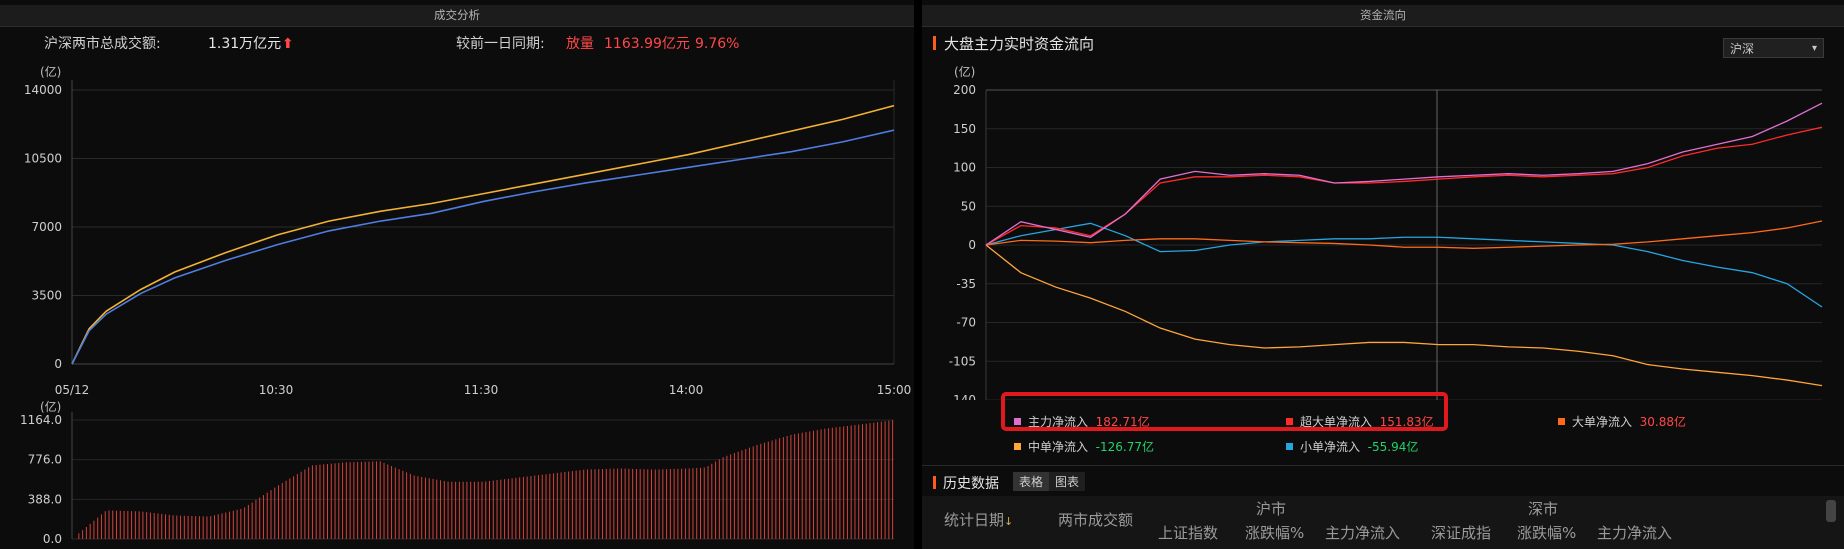  Describe the element at coordinates (962, 396) in the screenshot. I see `y-tick-label: -140` at that location.